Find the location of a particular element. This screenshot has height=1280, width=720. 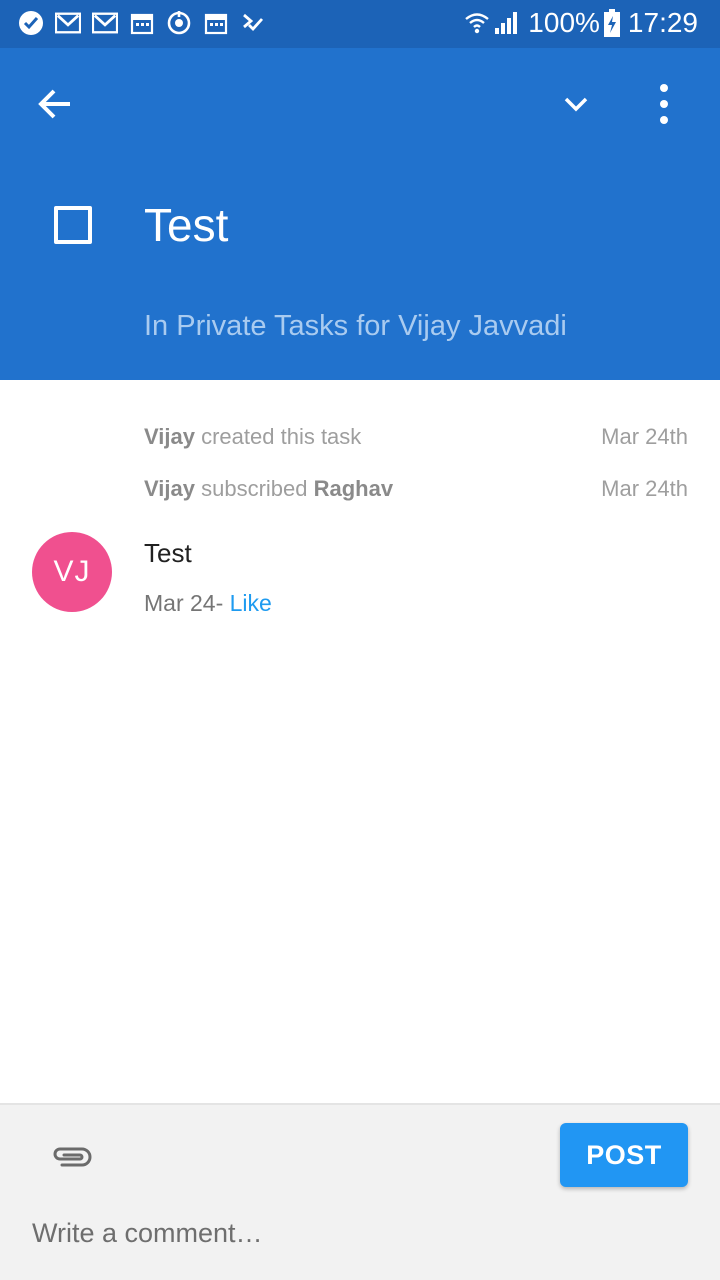

attach-button is located at coordinates (72, 1157).